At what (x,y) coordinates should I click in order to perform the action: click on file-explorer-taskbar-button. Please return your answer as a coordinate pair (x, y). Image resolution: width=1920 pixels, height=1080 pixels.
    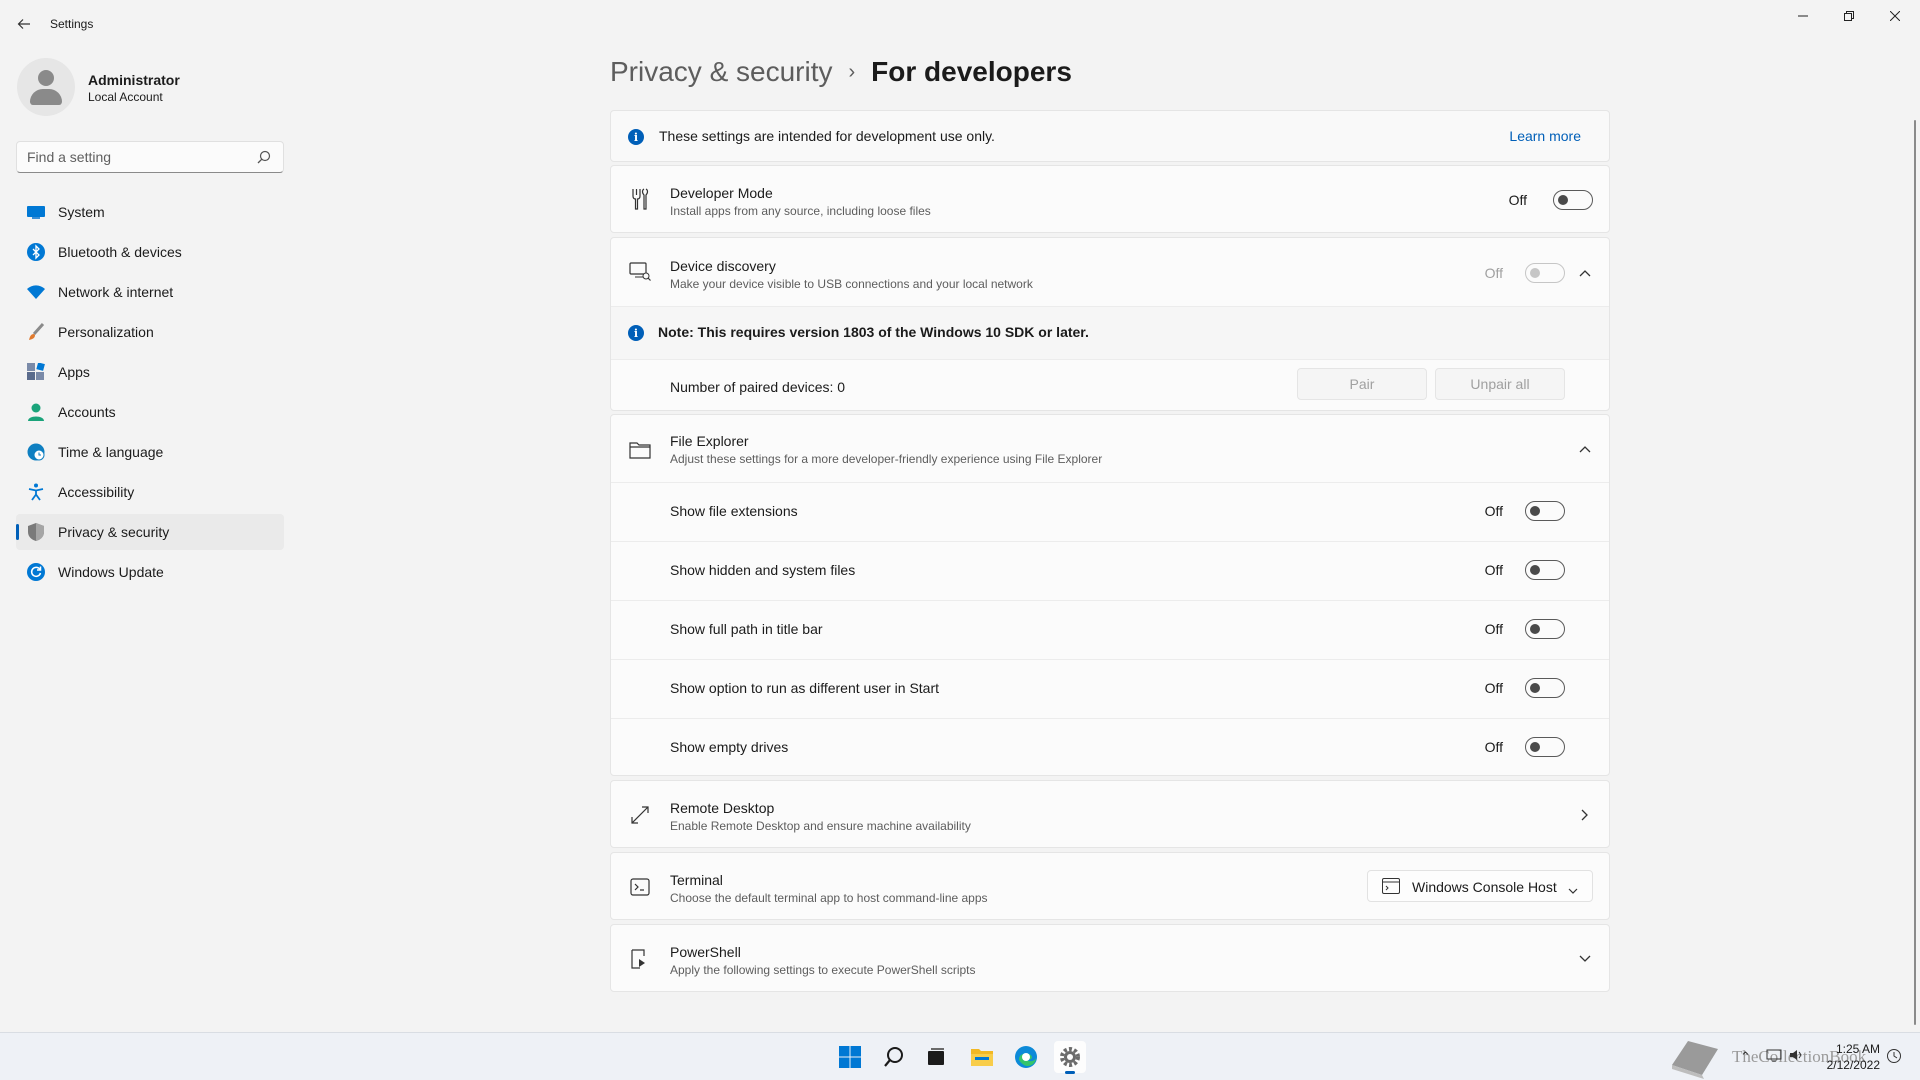
    Looking at the image, I should click on (982, 1057).